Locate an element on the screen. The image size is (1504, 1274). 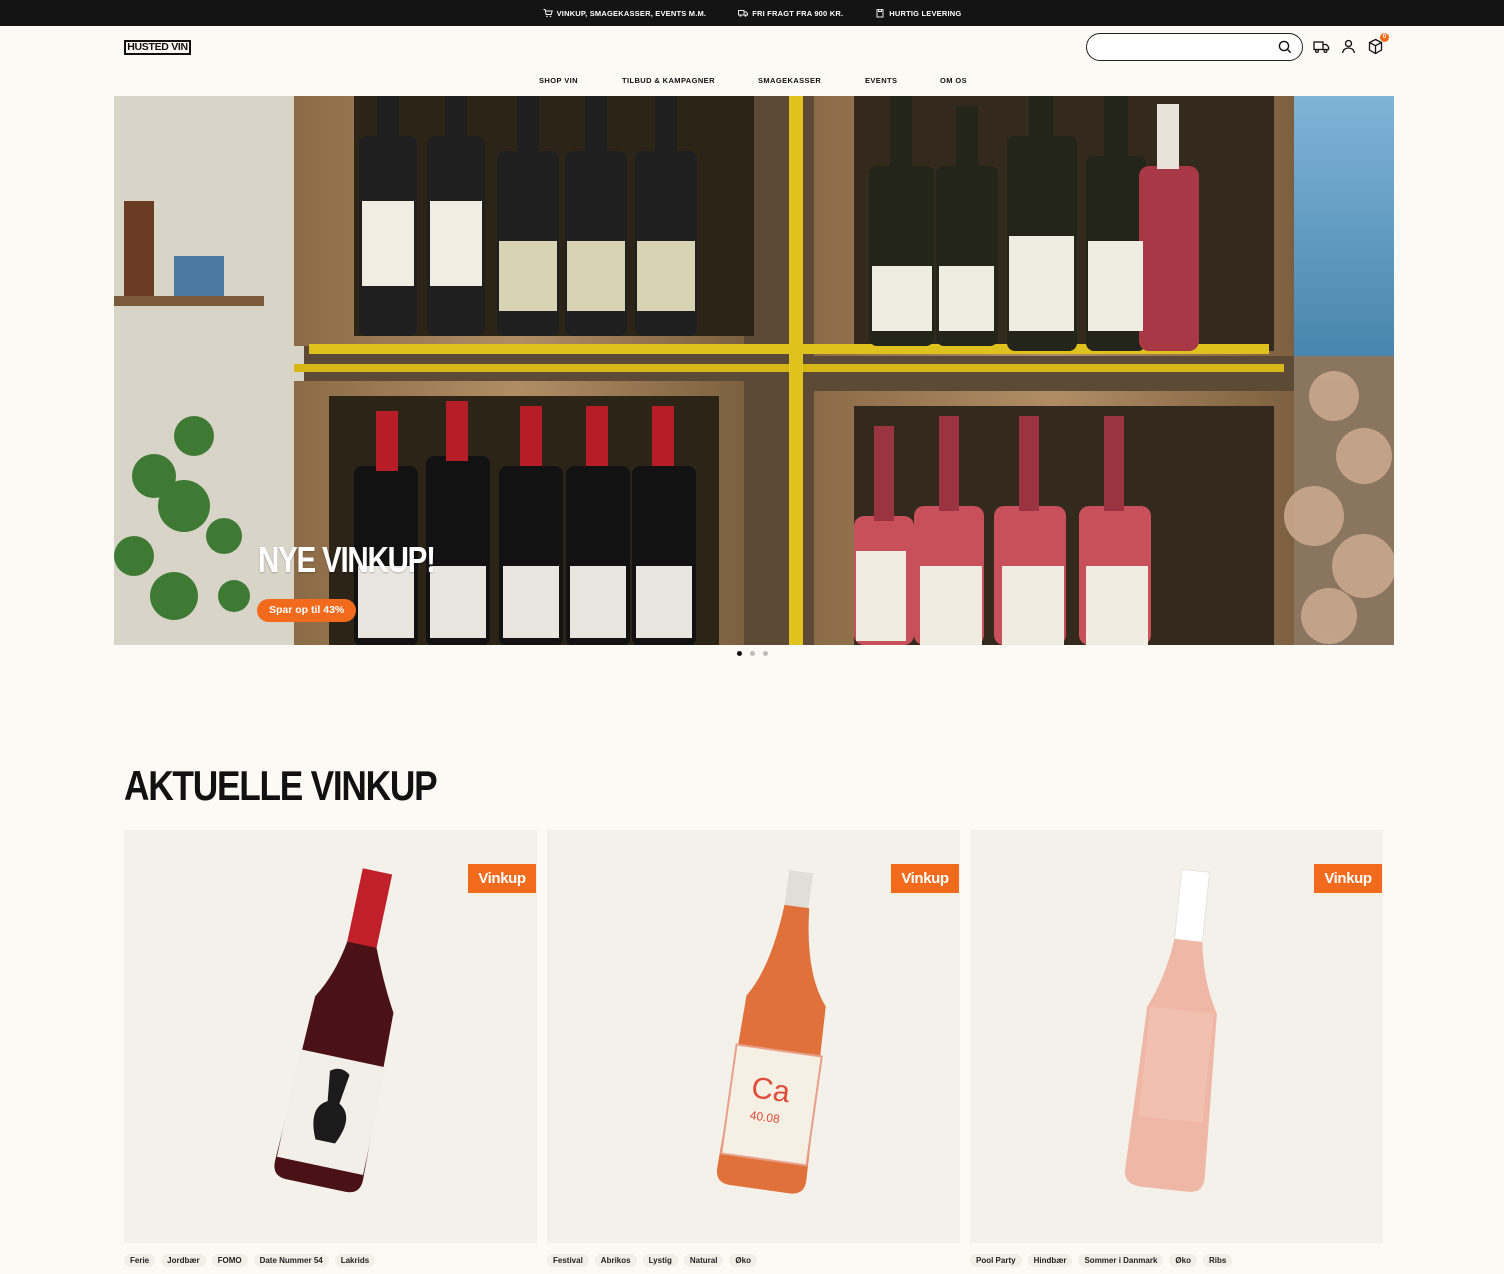
nav-item-events: EVENTS is located at coordinates (881, 80).